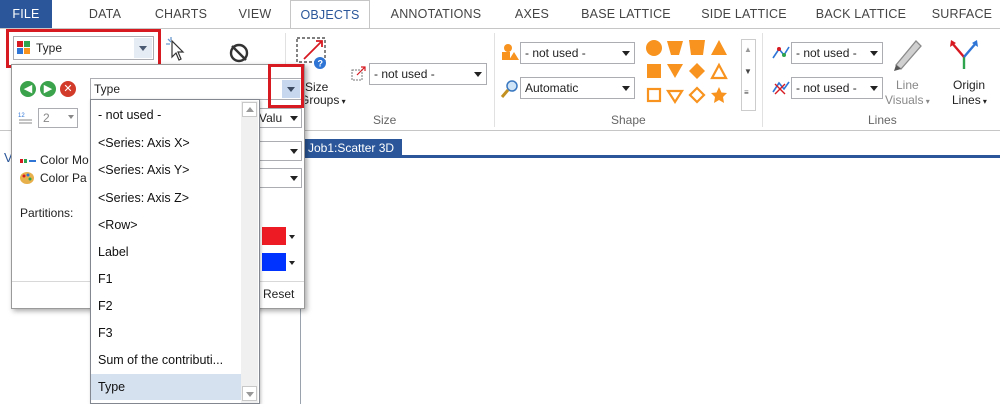 The height and width of the screenshot is (404, 1000). I want to click on line-cross-icon, so click(781, 88).